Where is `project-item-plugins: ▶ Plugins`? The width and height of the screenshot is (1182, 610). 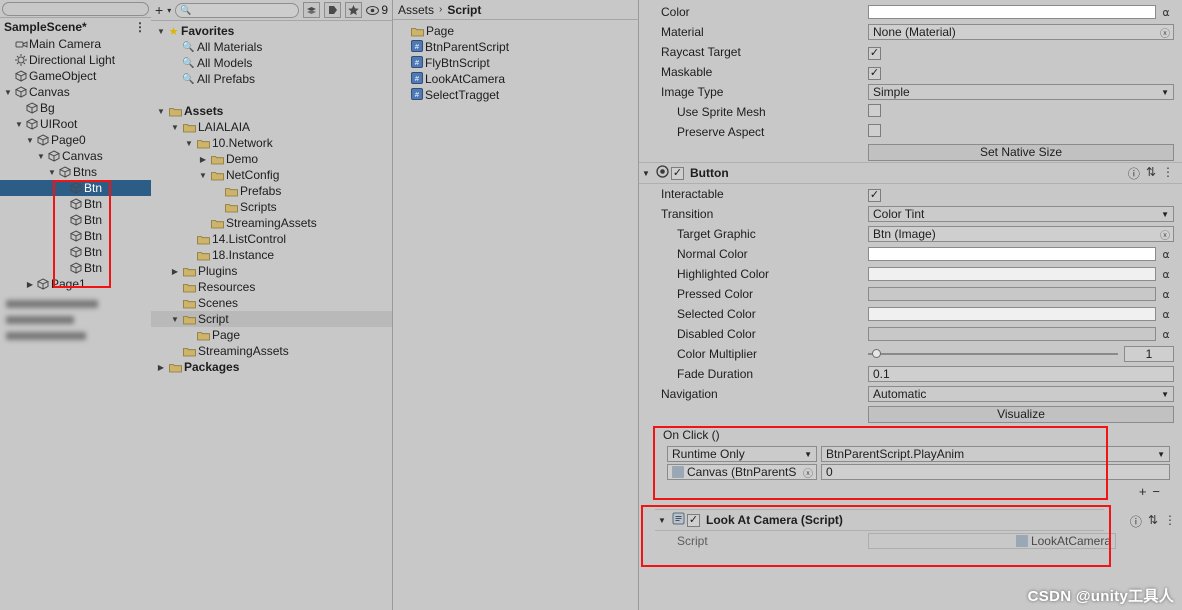
project-item-plugins: ▶ Plugins is located at coordinates (271, 271).